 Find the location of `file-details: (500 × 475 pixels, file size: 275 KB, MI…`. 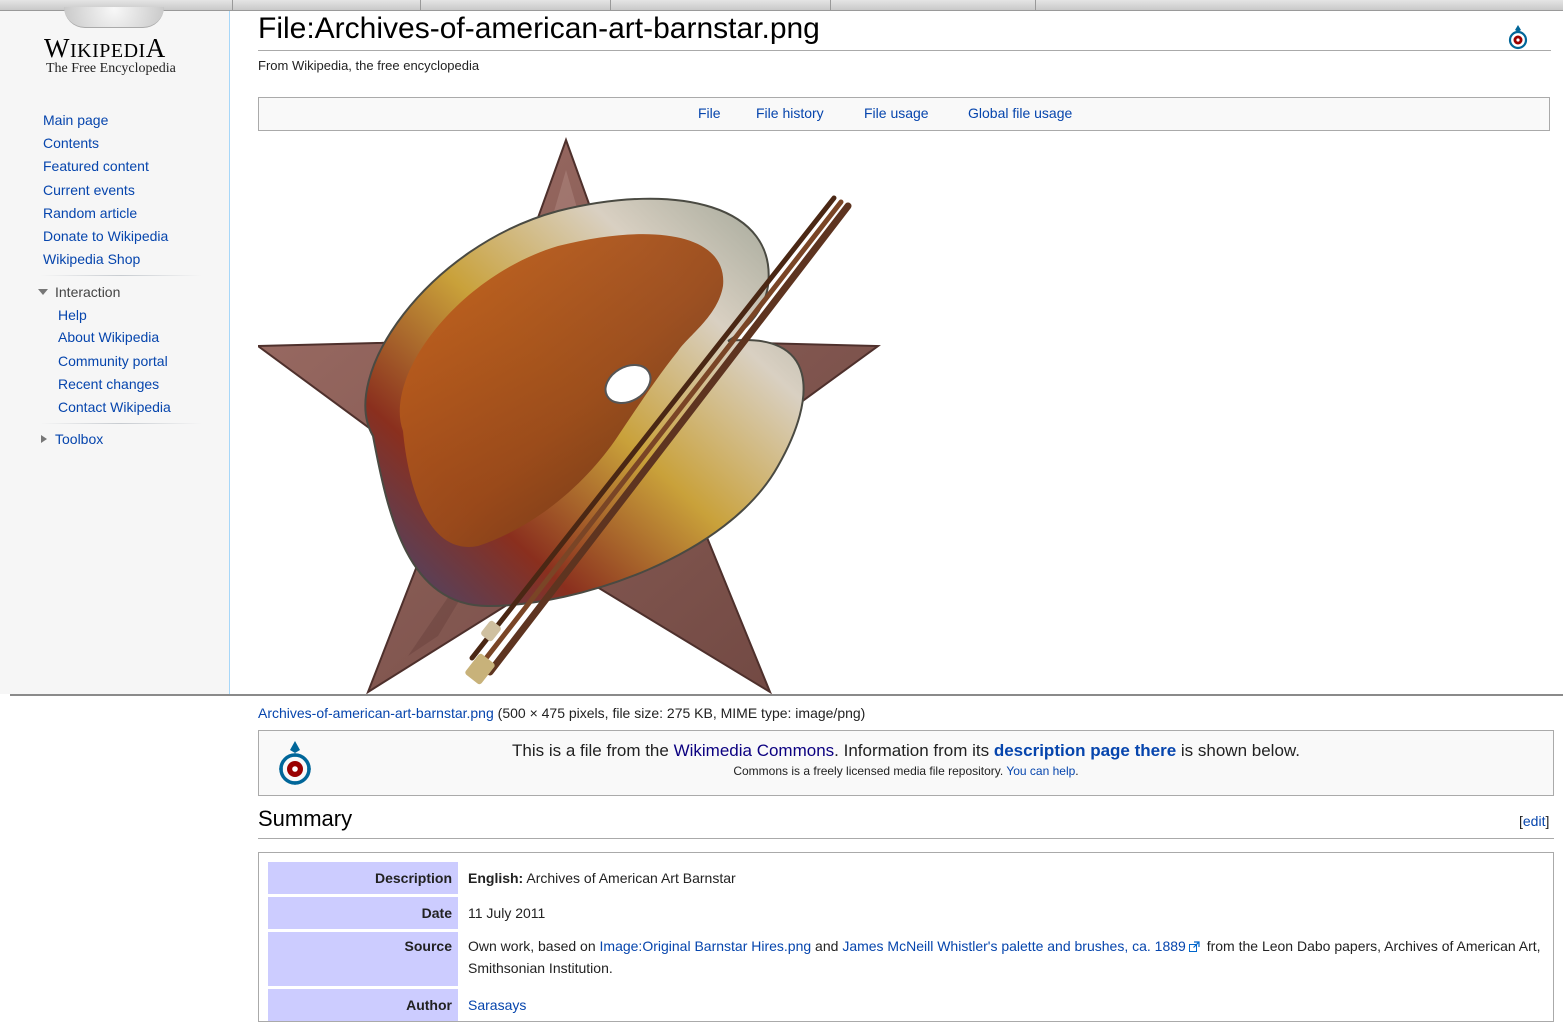

file-details: (500 × 475 pixels, file size: 275 KB, MI… is located at coordinates (679, 713).